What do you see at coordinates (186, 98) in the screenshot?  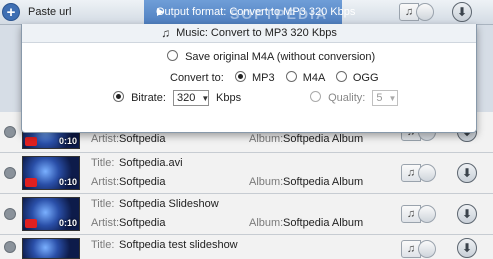 I see `bitrate-value: 320` at bounding box center [186, 98].